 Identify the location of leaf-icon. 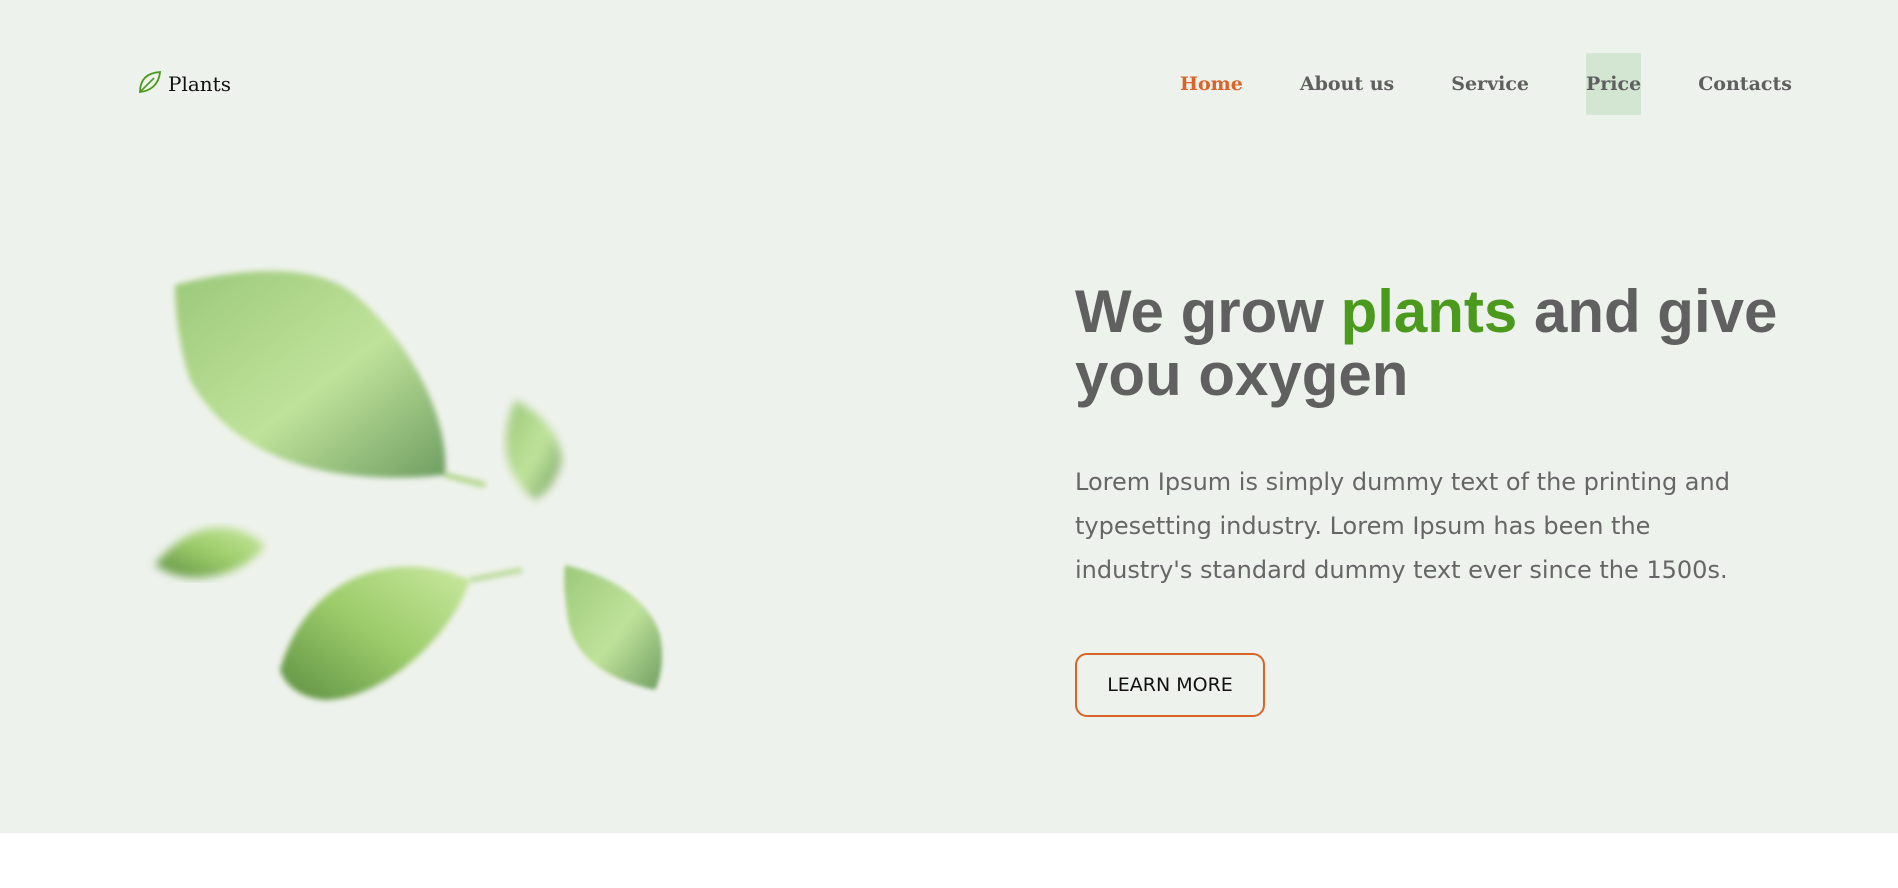
(150, 84).